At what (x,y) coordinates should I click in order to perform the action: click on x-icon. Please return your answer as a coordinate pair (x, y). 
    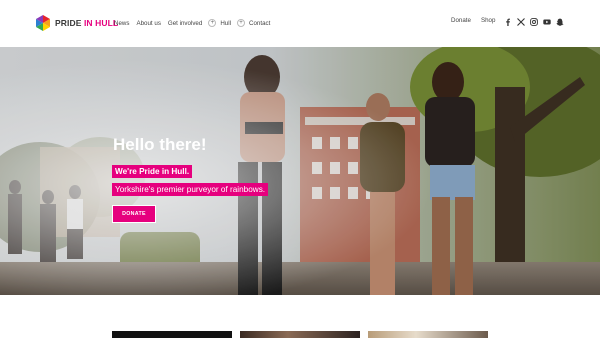
    Looking at the image, I should click on (521, 22).